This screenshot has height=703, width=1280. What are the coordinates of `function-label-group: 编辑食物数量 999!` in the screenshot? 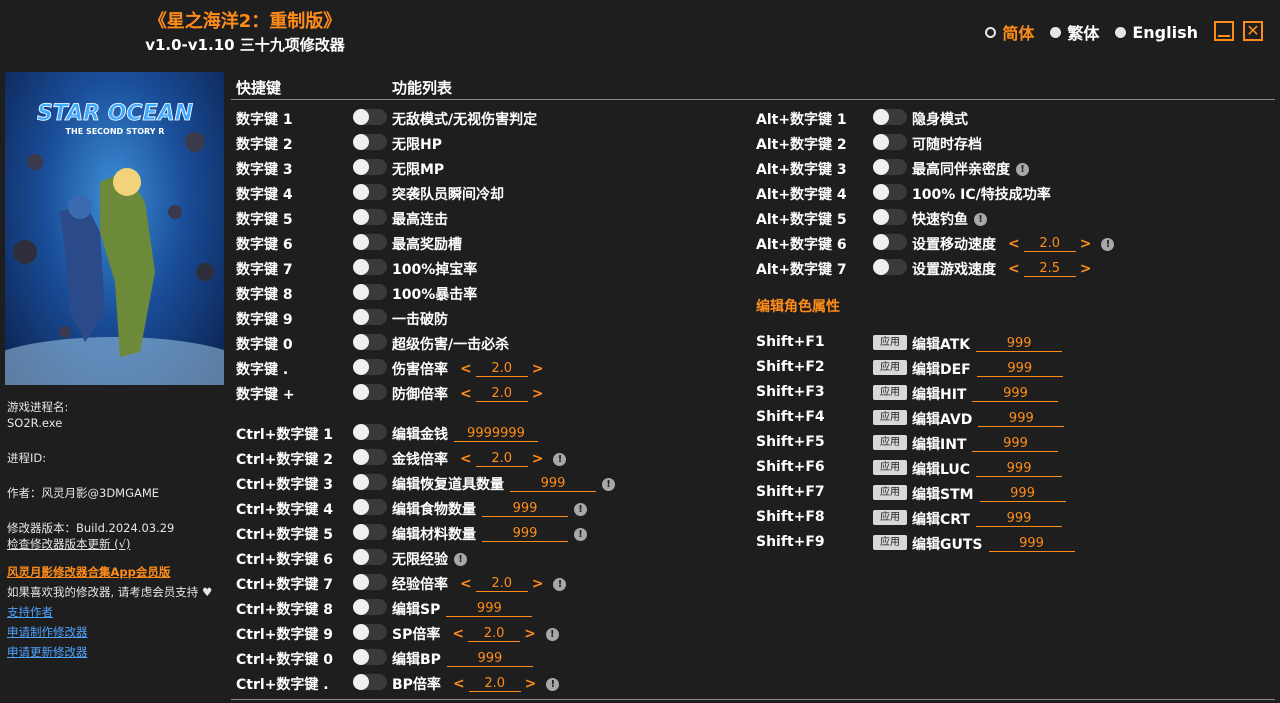 It's located at (489, 509).